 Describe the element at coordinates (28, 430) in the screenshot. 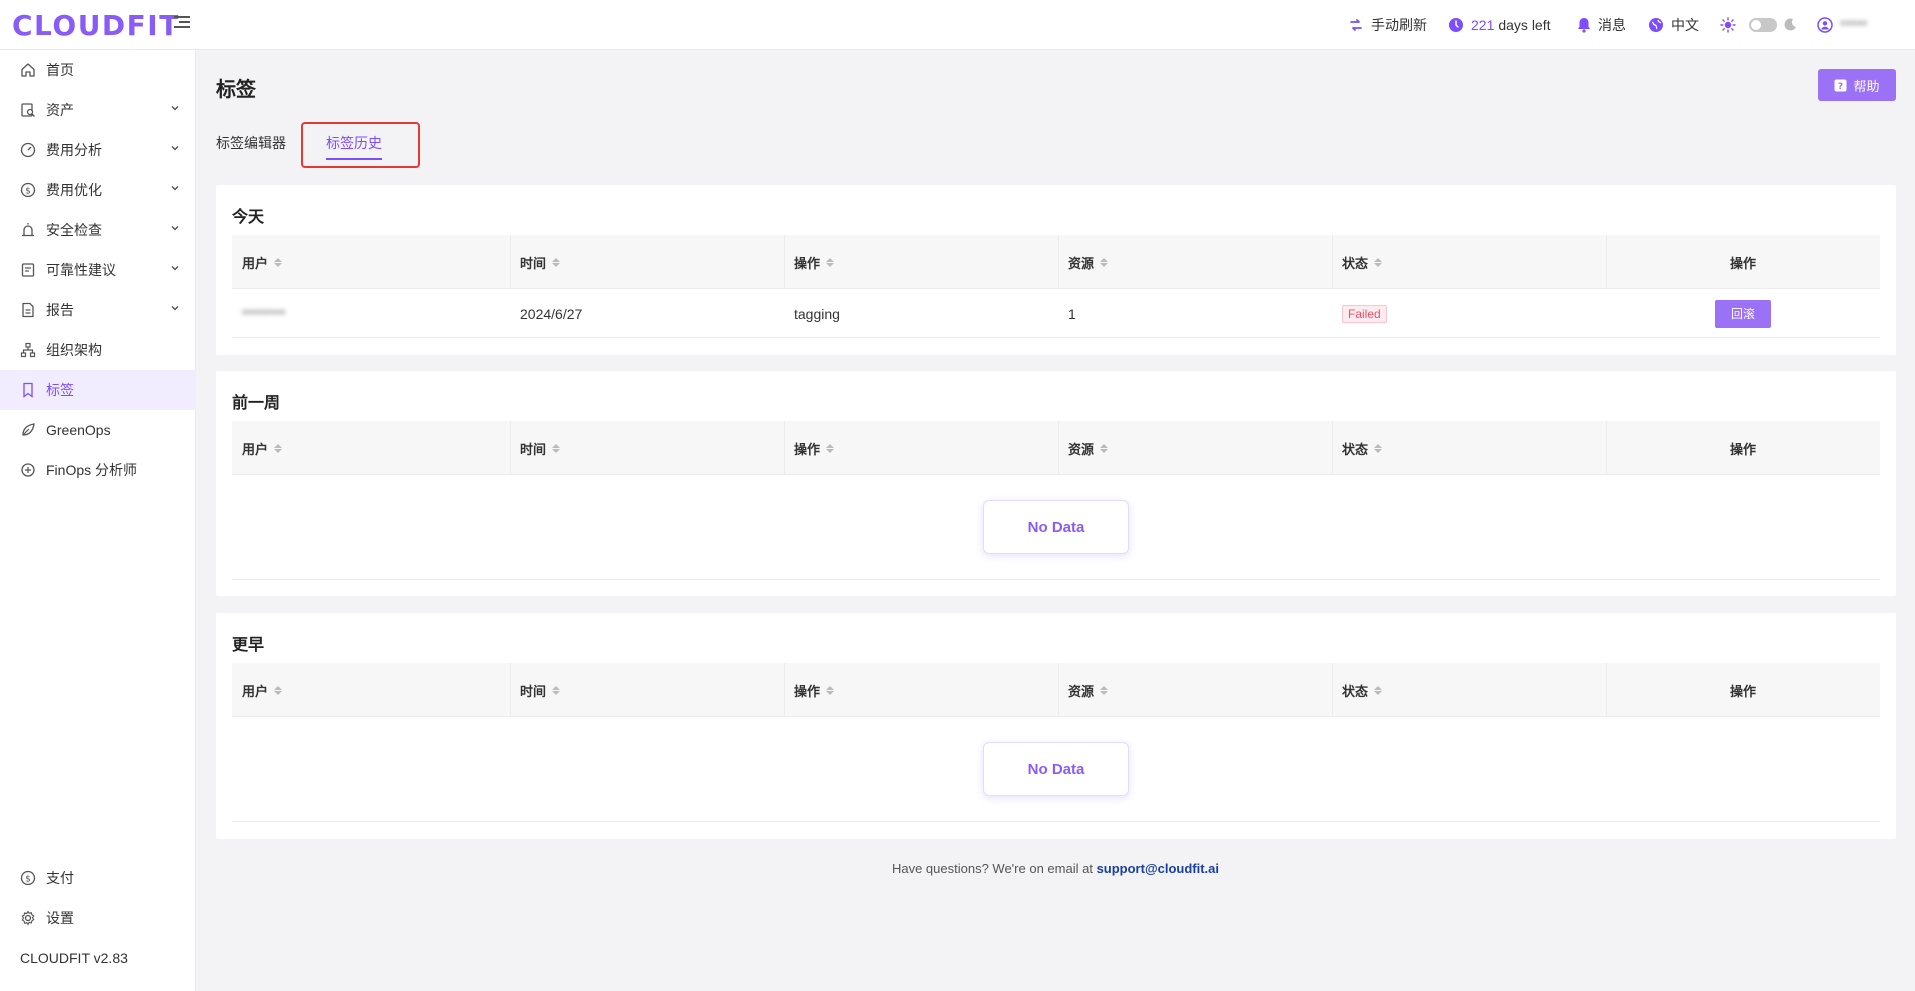

I see `leaf-icon` at that location.